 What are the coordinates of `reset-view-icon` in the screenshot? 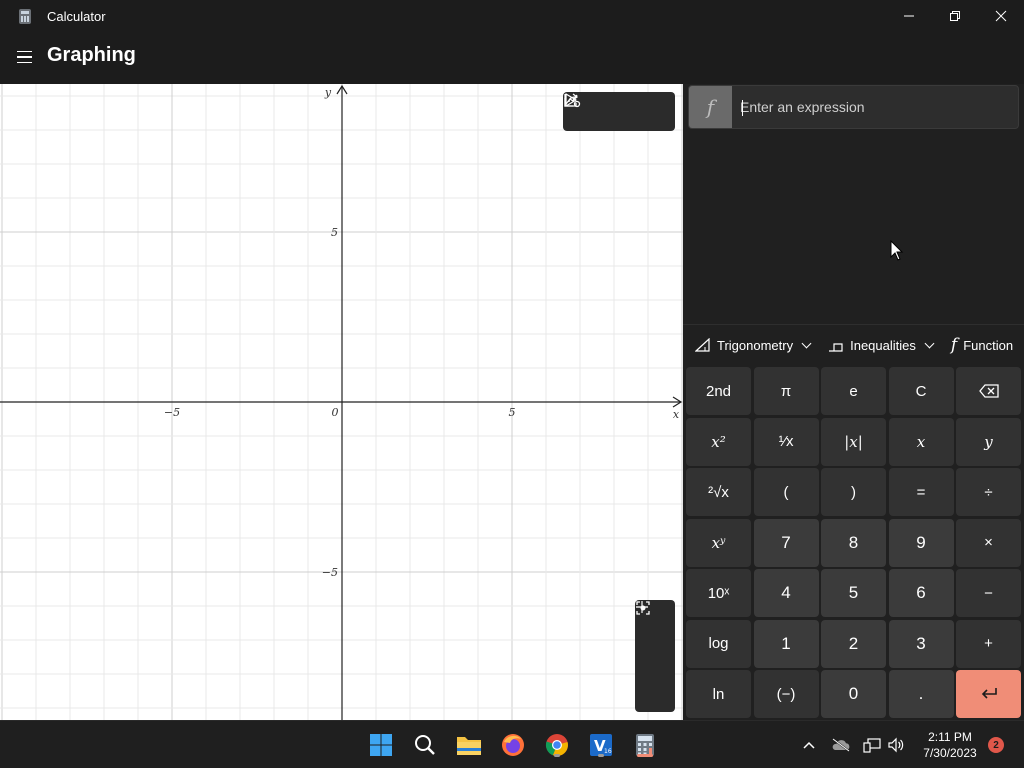 It's located at (643, 608).